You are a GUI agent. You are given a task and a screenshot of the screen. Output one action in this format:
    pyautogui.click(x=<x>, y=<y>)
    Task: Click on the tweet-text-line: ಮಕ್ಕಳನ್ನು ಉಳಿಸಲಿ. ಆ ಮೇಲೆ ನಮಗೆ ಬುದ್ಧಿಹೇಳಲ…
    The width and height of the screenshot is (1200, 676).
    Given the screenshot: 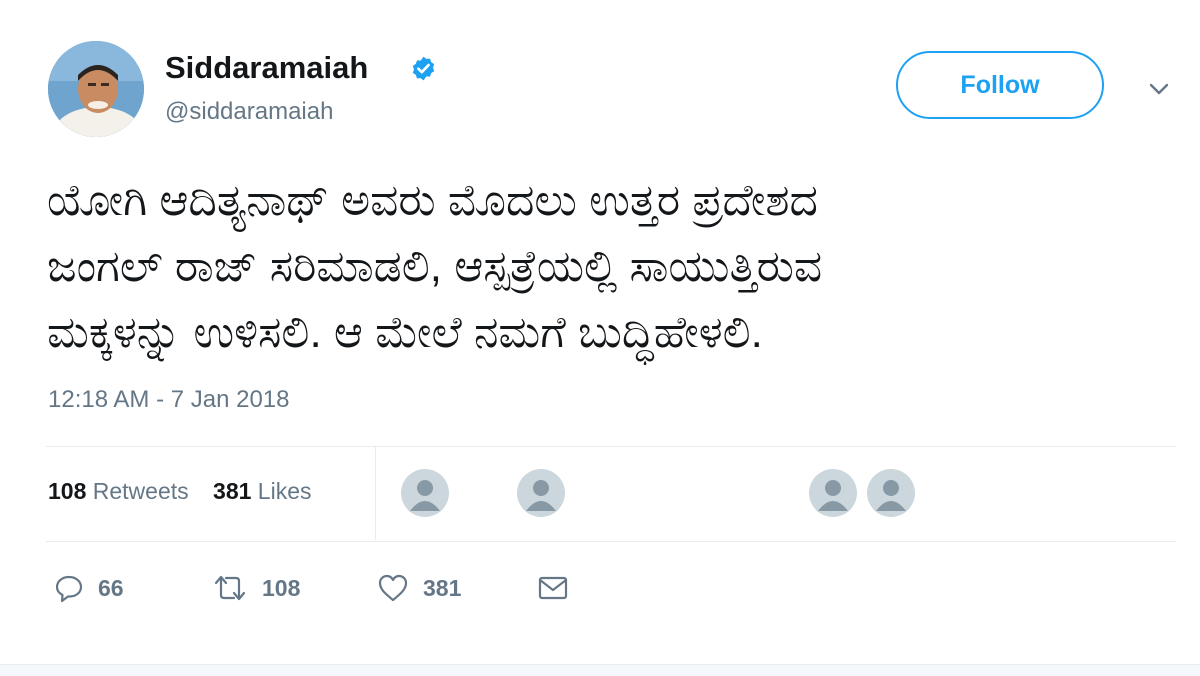 What is the action you would take?
    pyautogui.click(x=405, y=332)
    